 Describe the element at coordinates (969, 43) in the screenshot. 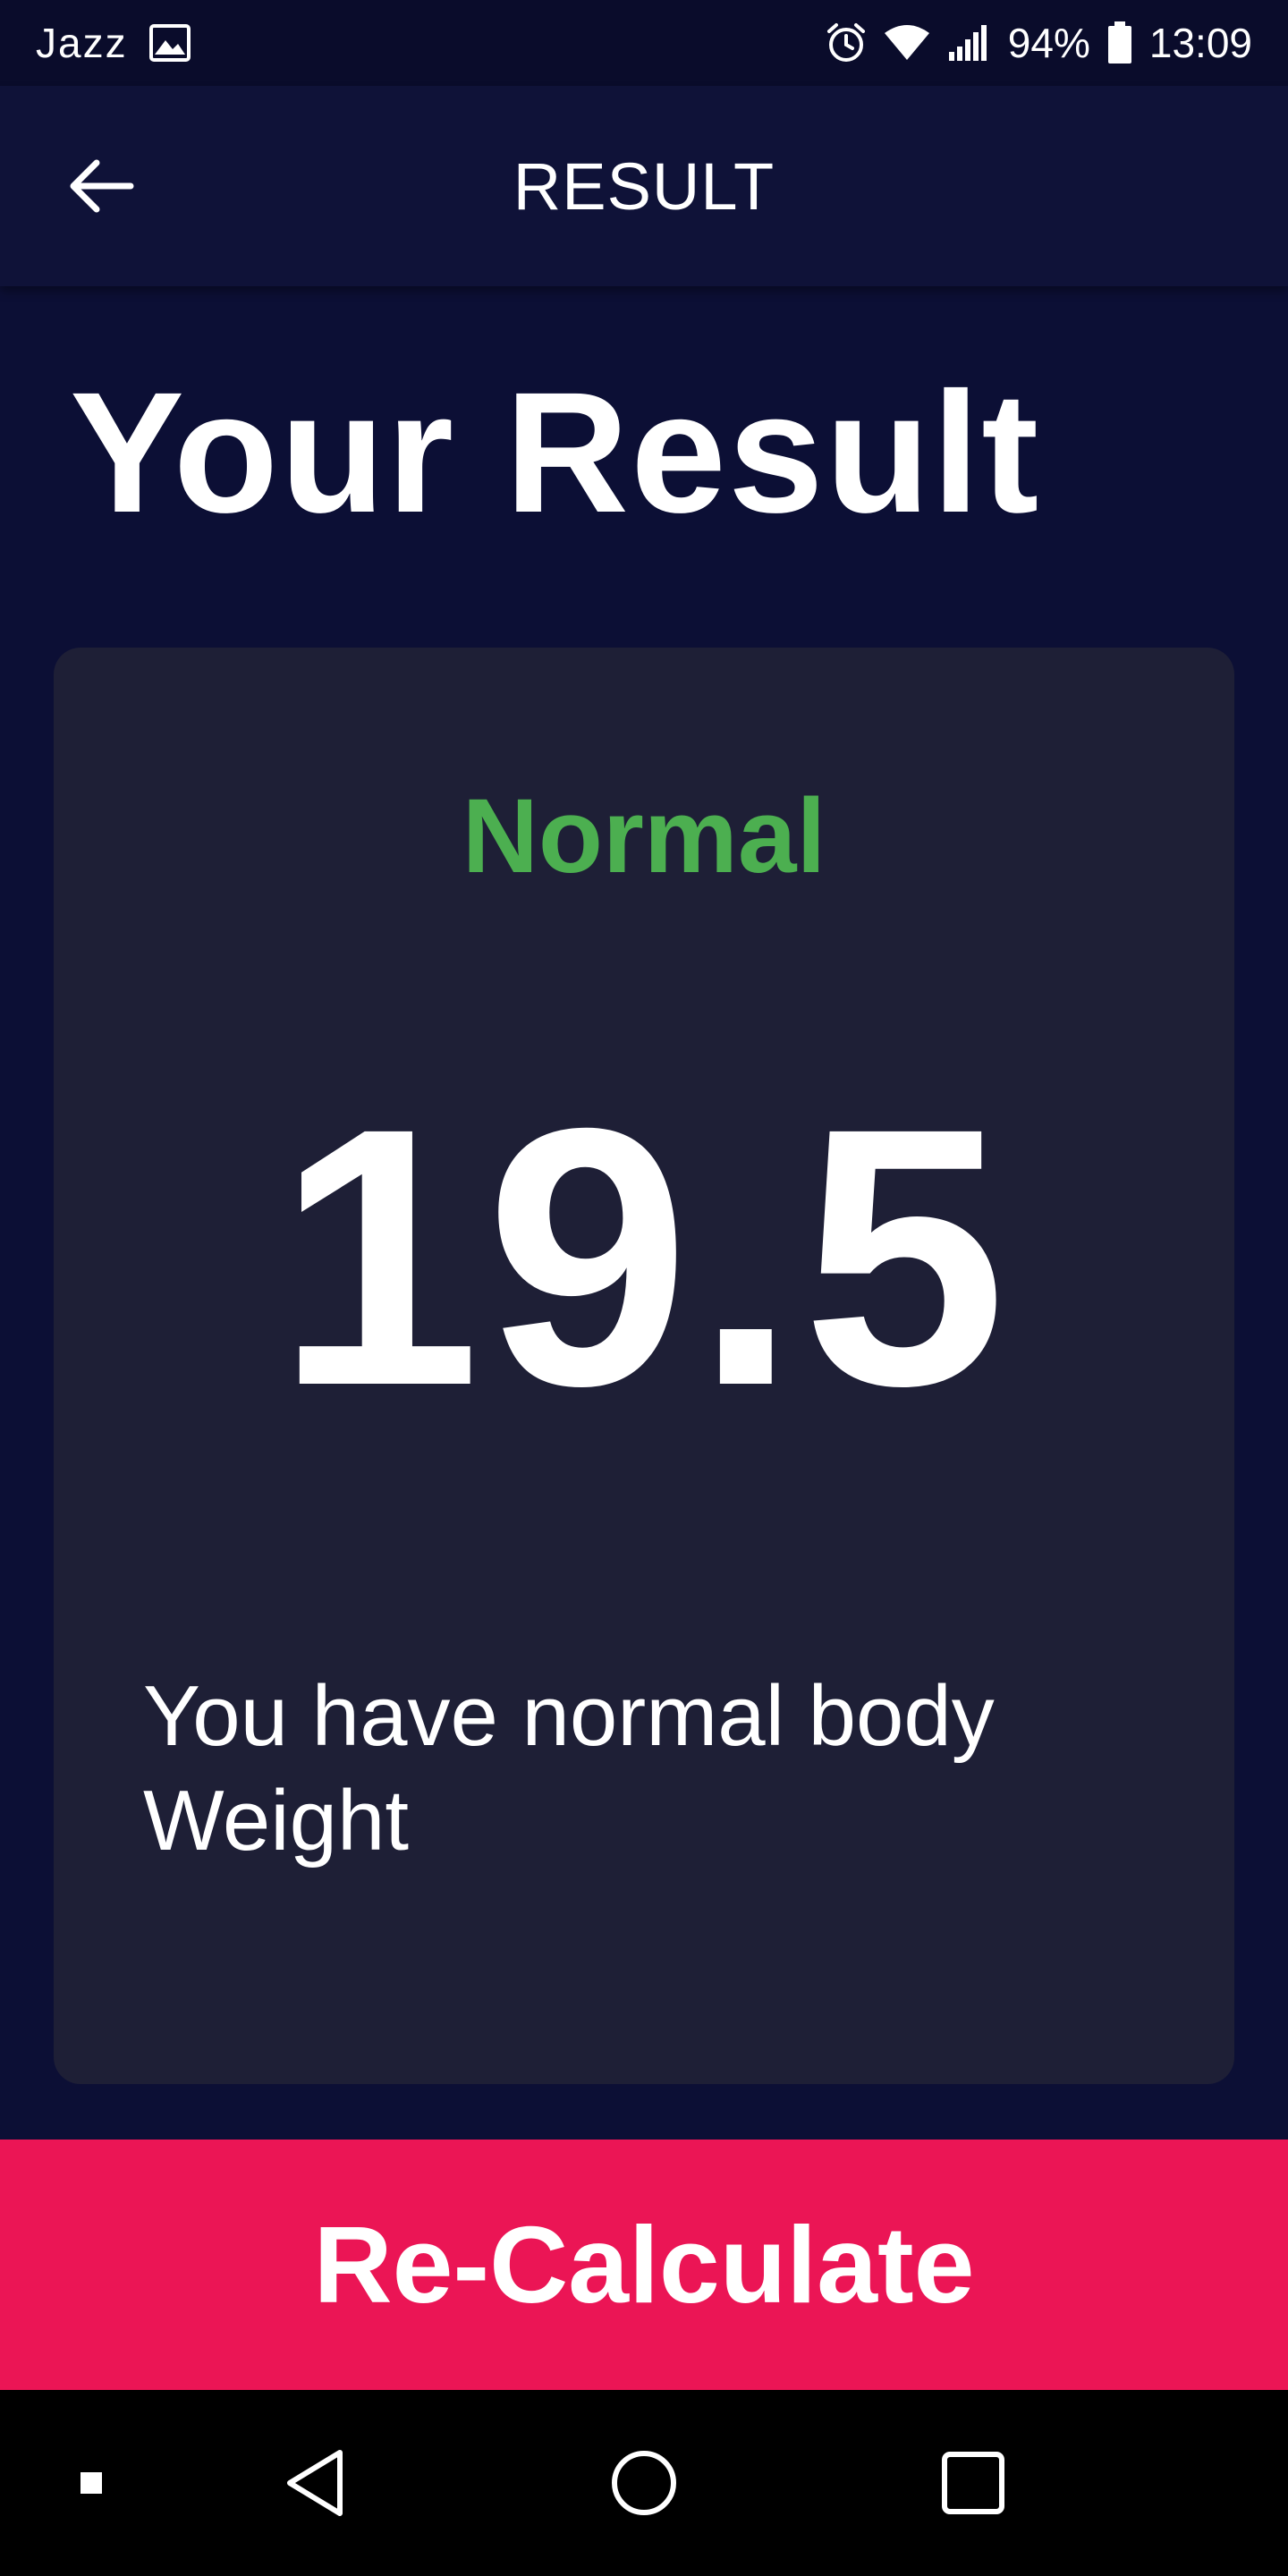

I see `signal-icon` at that location.